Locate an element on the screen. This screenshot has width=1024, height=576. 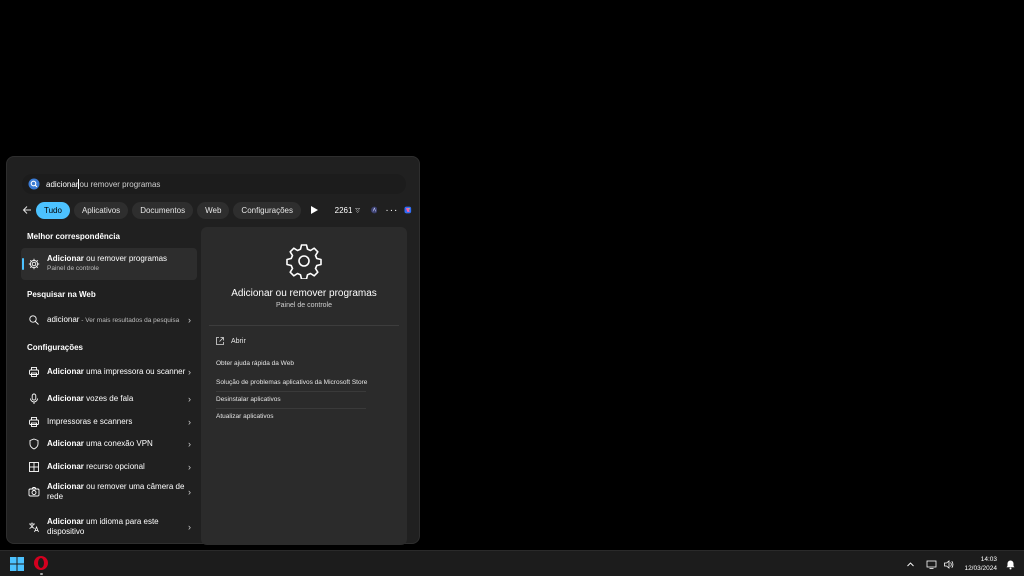
section-title-web: Pesquisar na Web is located at coordinates (61, 294).